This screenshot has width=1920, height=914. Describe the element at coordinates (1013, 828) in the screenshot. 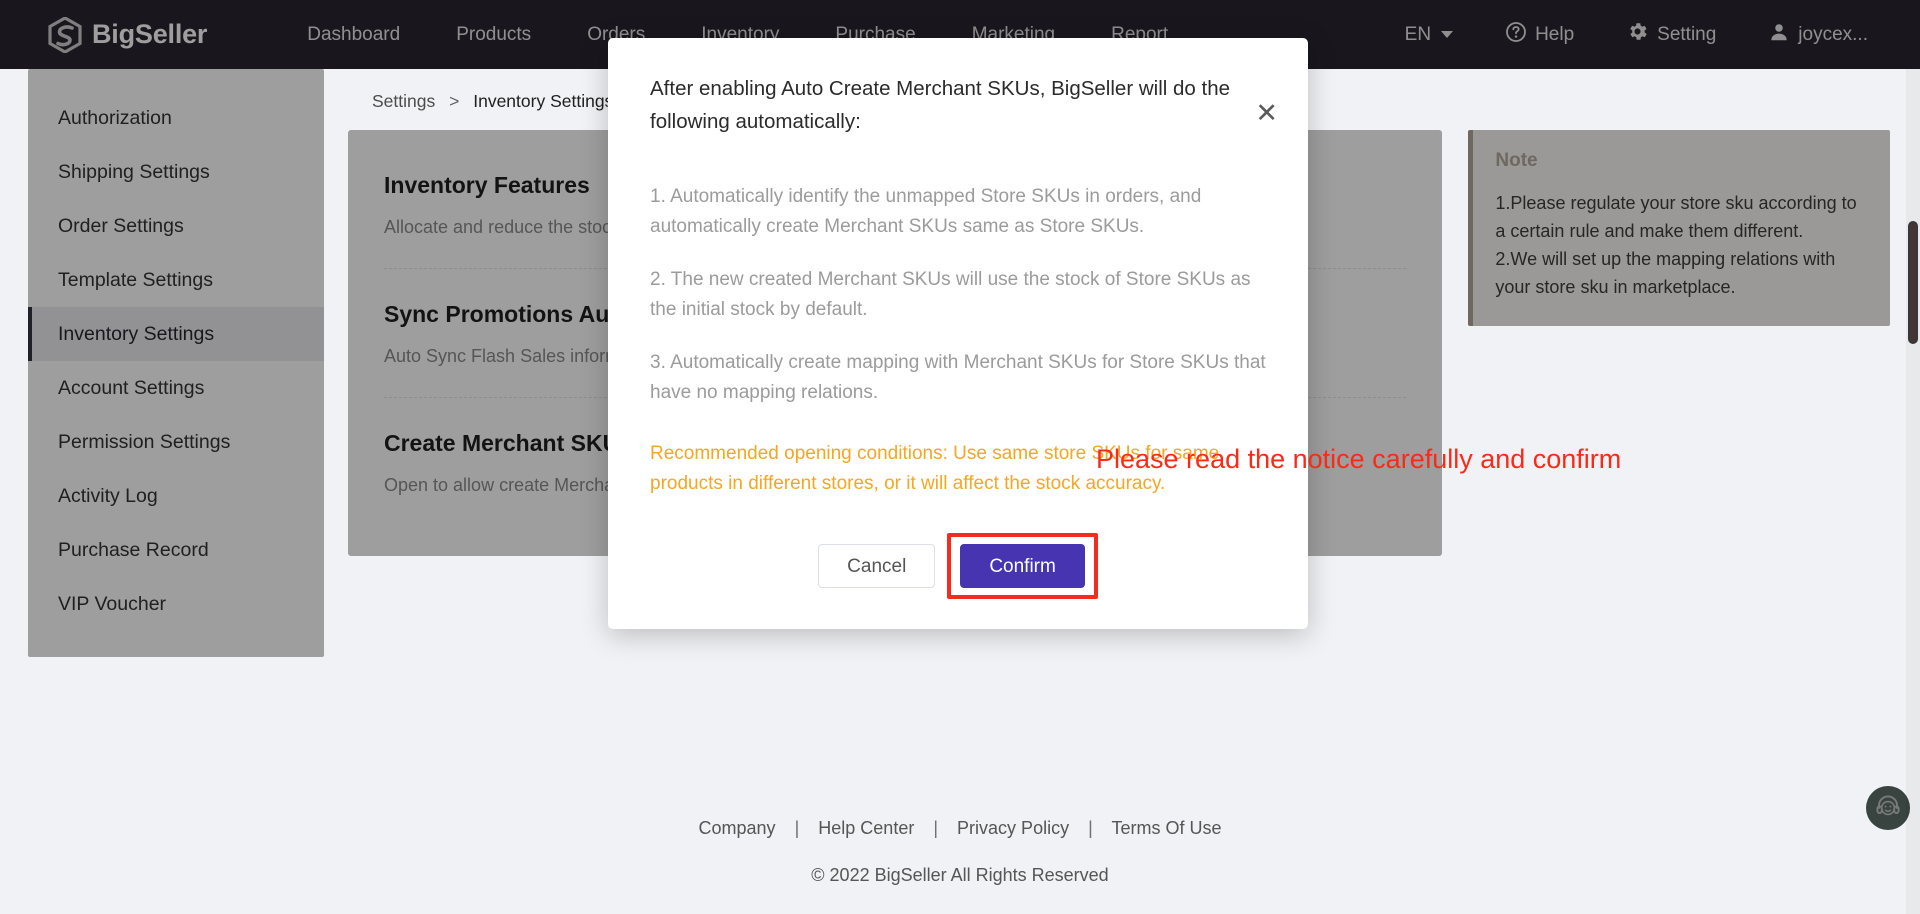

I see `footer-link-privacy-policy: Privacy Policy` at that location.